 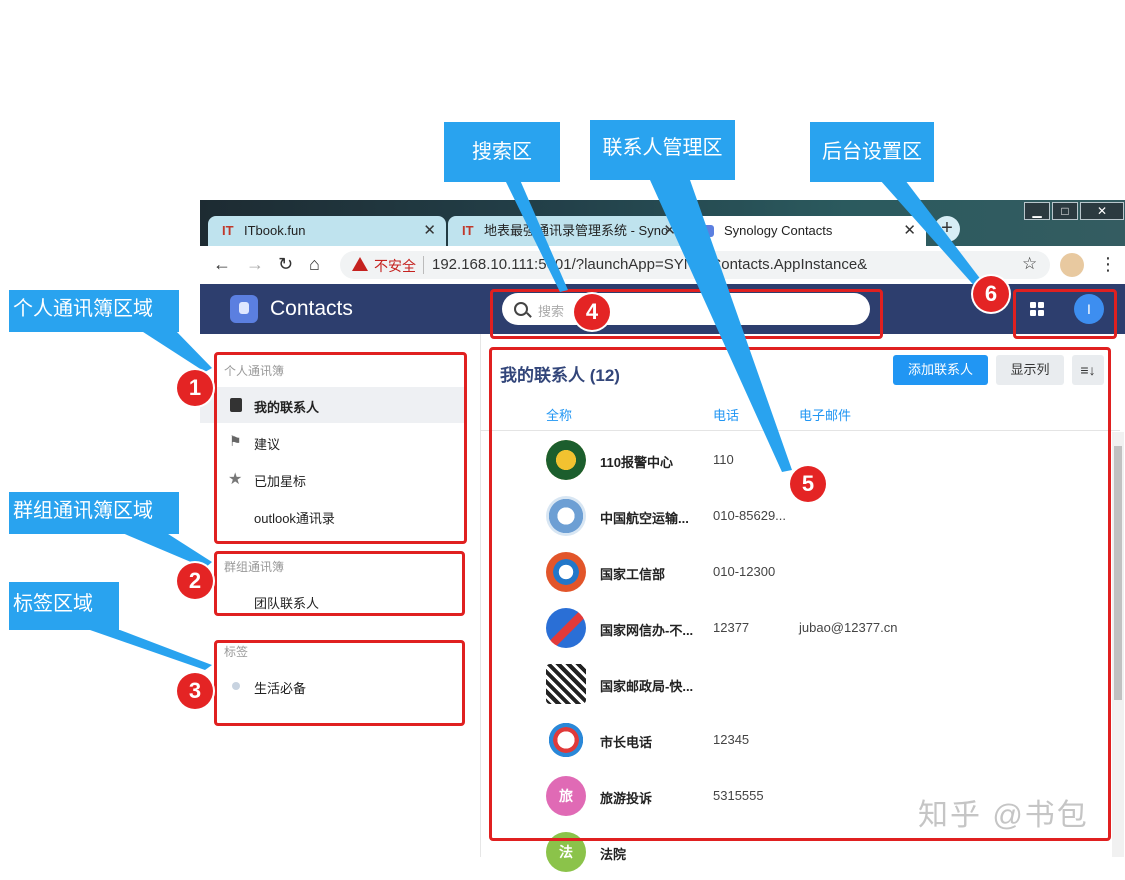 I want to click on annotation-number: 1, so click(x=195, y=388).